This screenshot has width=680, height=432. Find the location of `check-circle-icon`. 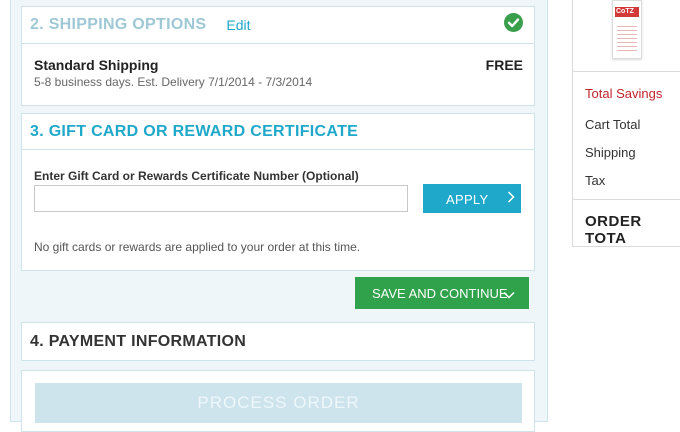

check-circle-icon is located at coordinates (513, 22).